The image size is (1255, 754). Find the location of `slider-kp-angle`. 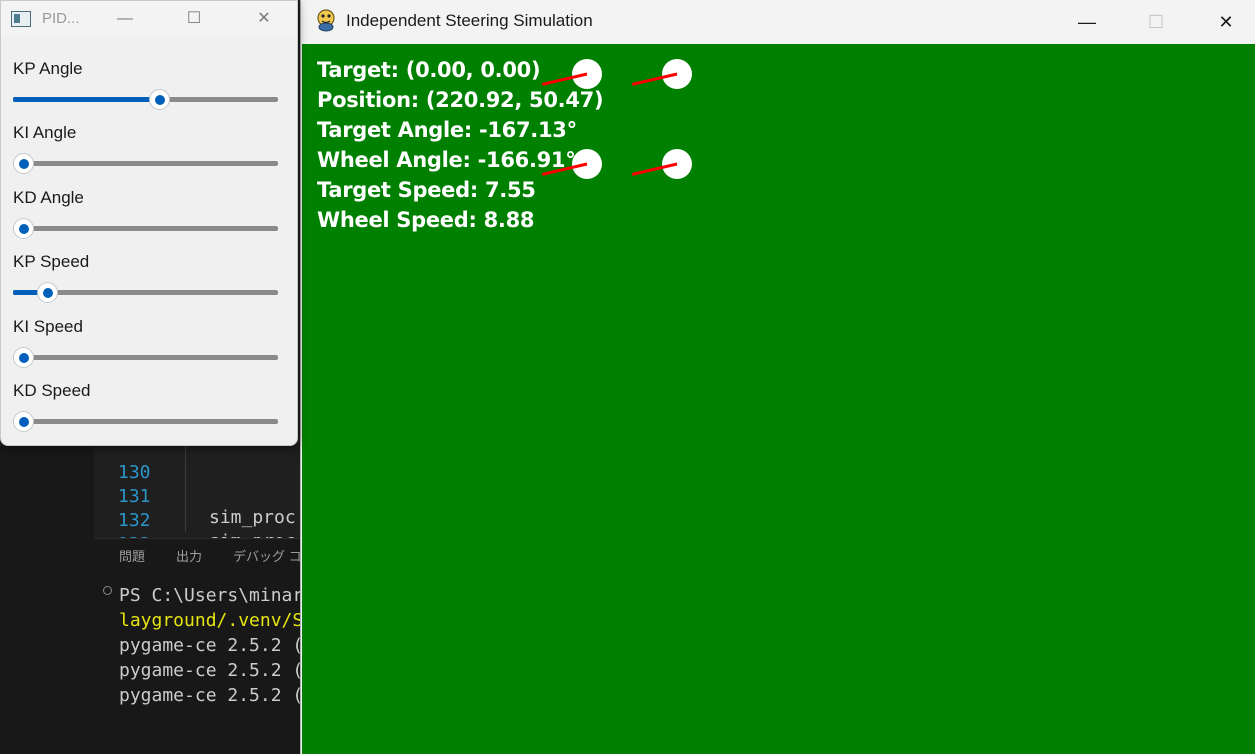

slider-kp-angle is located at coordinates (145, 99).